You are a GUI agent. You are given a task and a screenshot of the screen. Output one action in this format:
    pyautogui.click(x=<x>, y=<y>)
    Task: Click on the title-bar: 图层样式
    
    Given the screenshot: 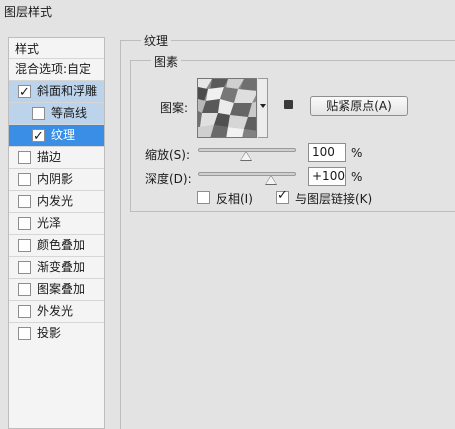 What is the action you would take?
    pyautogui.click(x=227, y=11)
    